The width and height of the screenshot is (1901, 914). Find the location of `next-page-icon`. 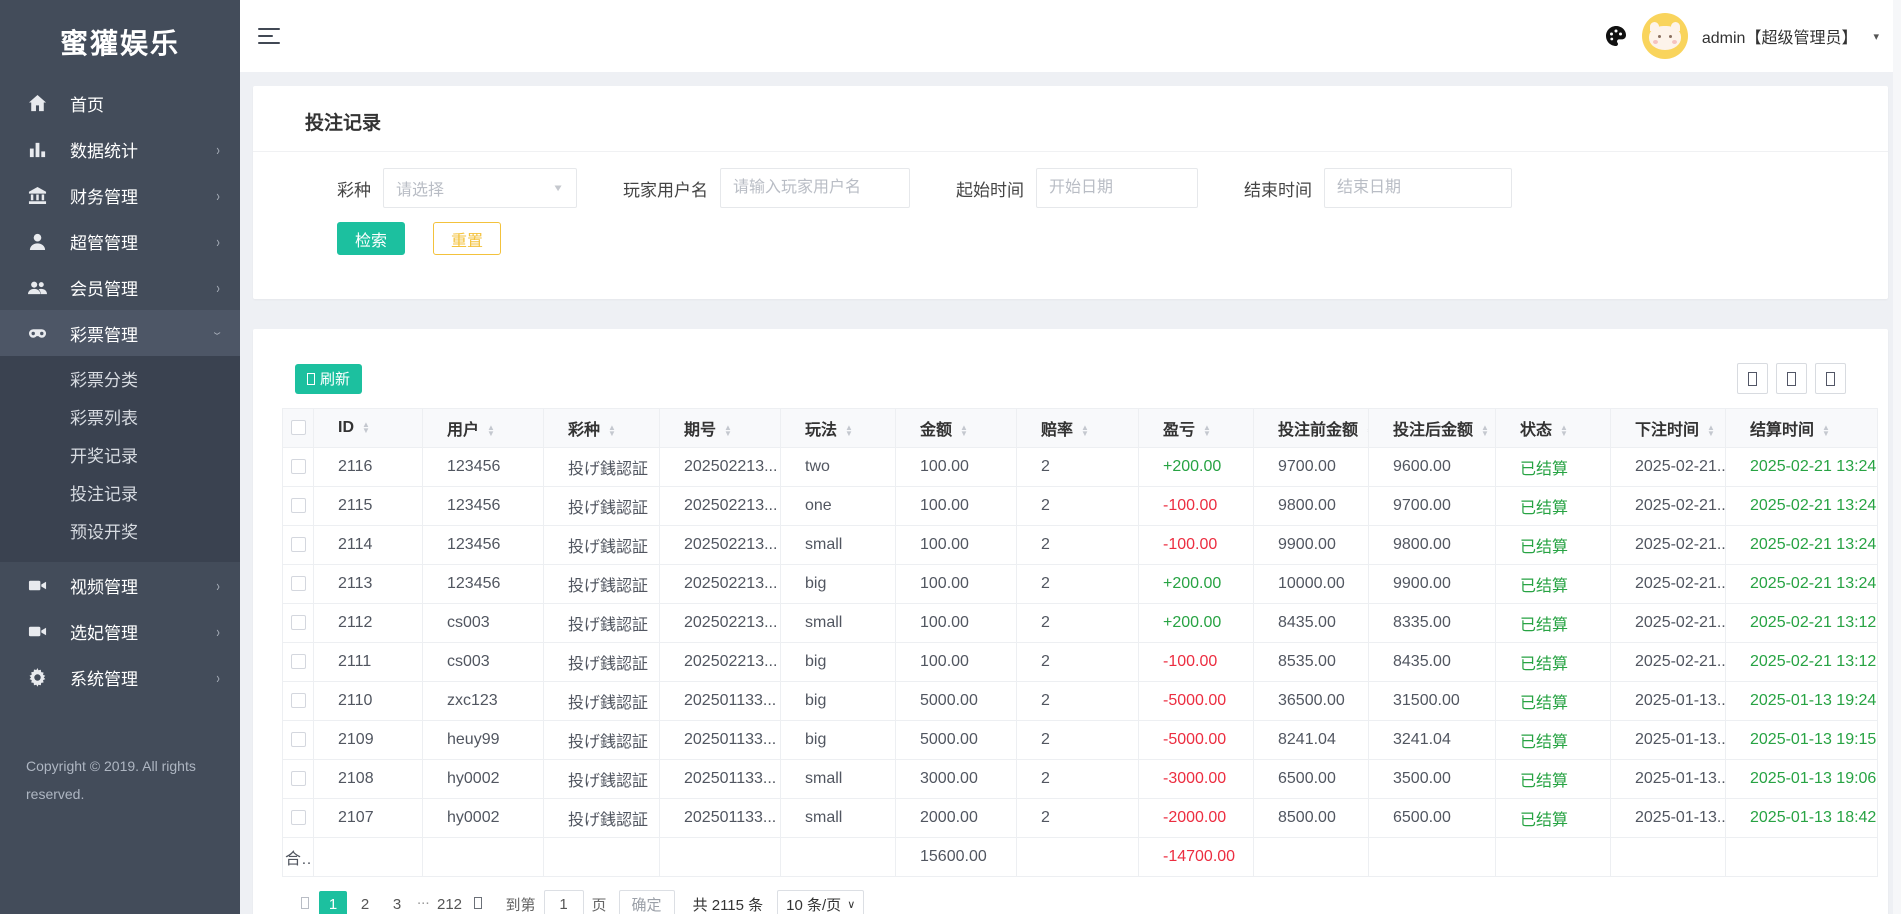

next-page-icon is located at coordinates (477, 904).